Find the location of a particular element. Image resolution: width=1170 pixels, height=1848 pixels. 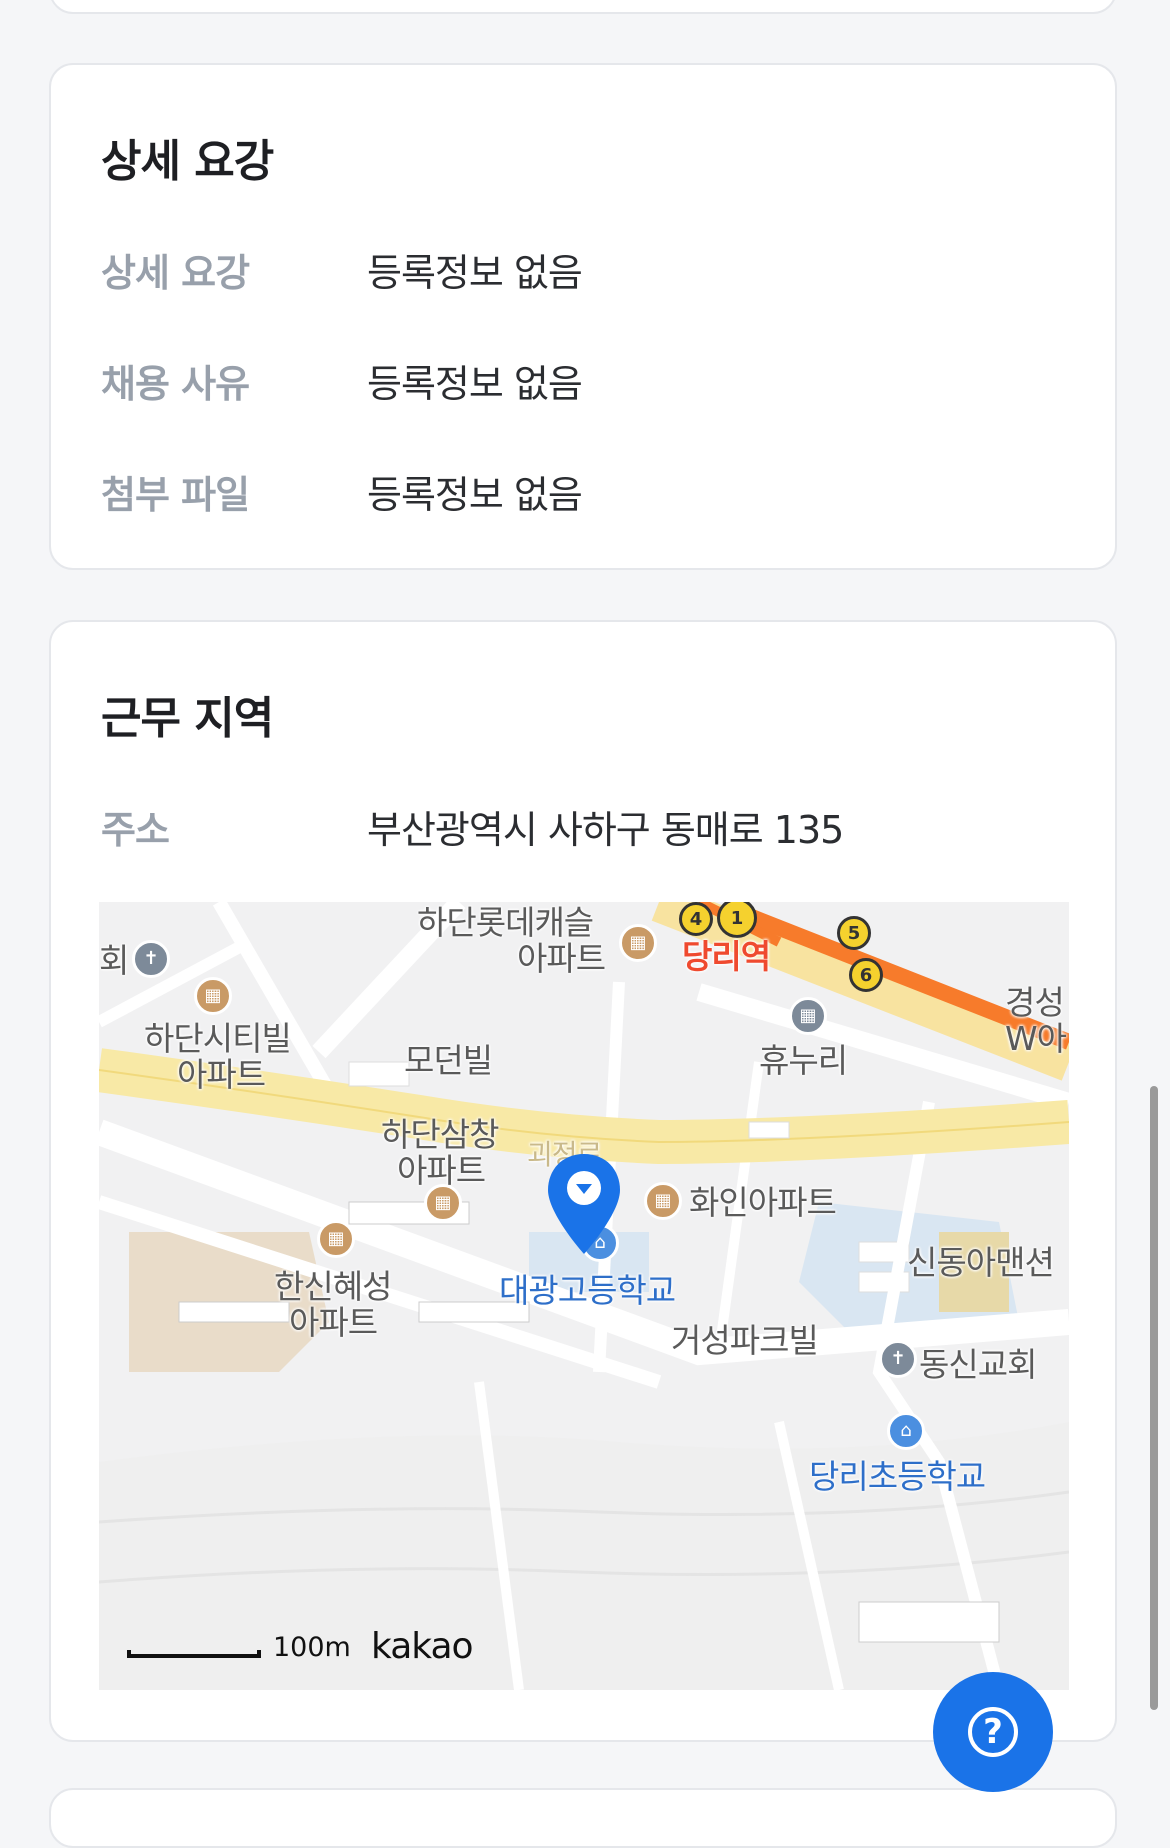

map-label: 동신교회 is located at coordinates (978, 1364).